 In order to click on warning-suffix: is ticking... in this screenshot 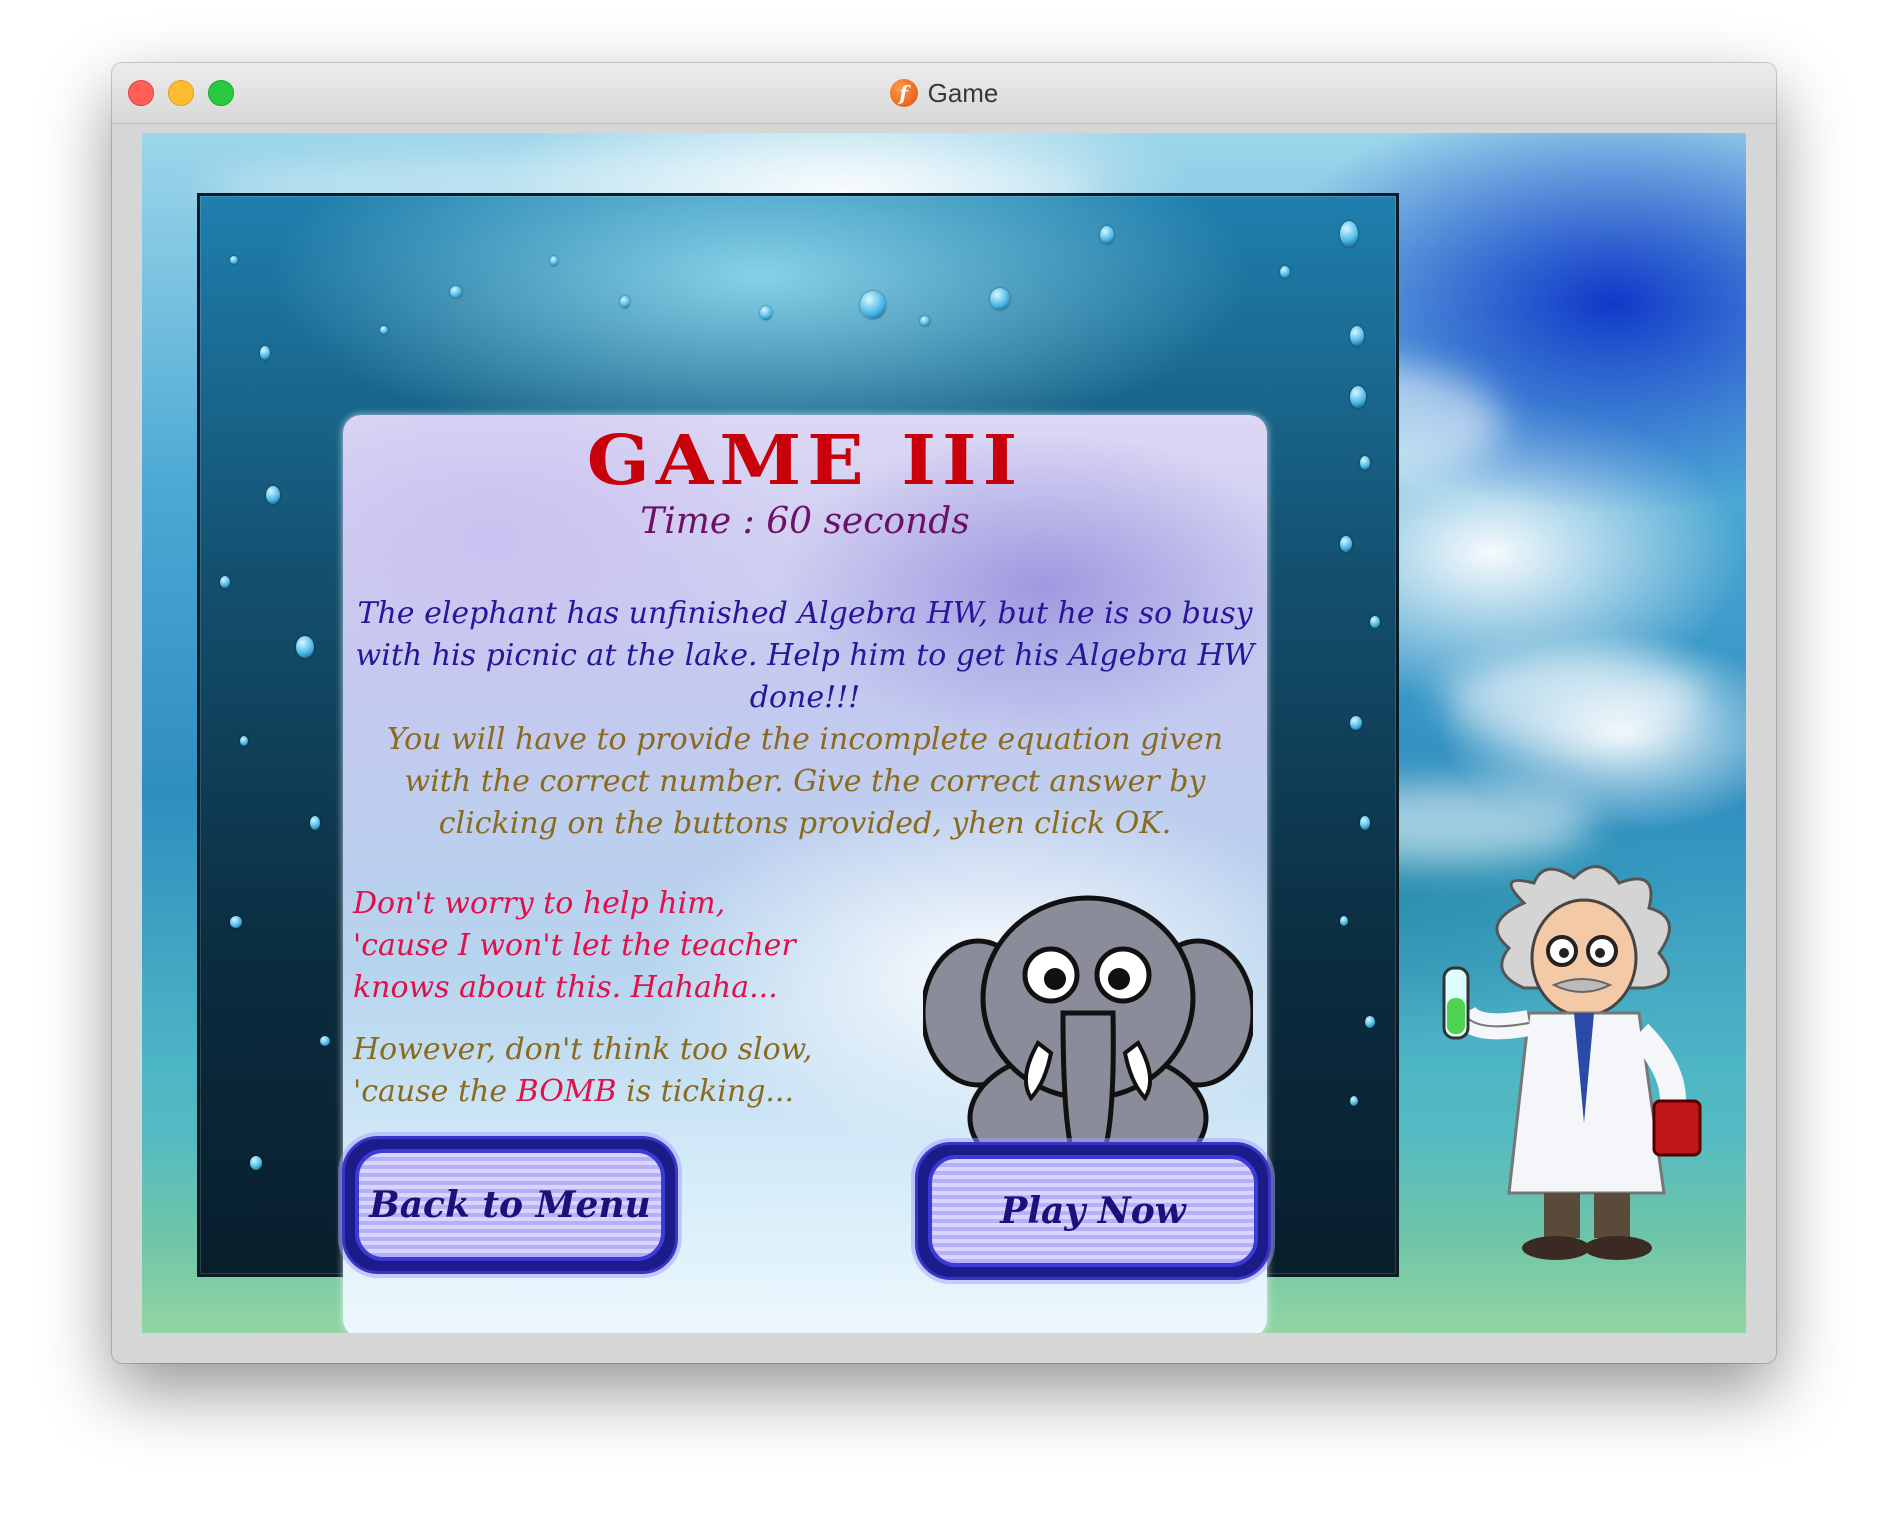, I will do `click(705, 1091)`.